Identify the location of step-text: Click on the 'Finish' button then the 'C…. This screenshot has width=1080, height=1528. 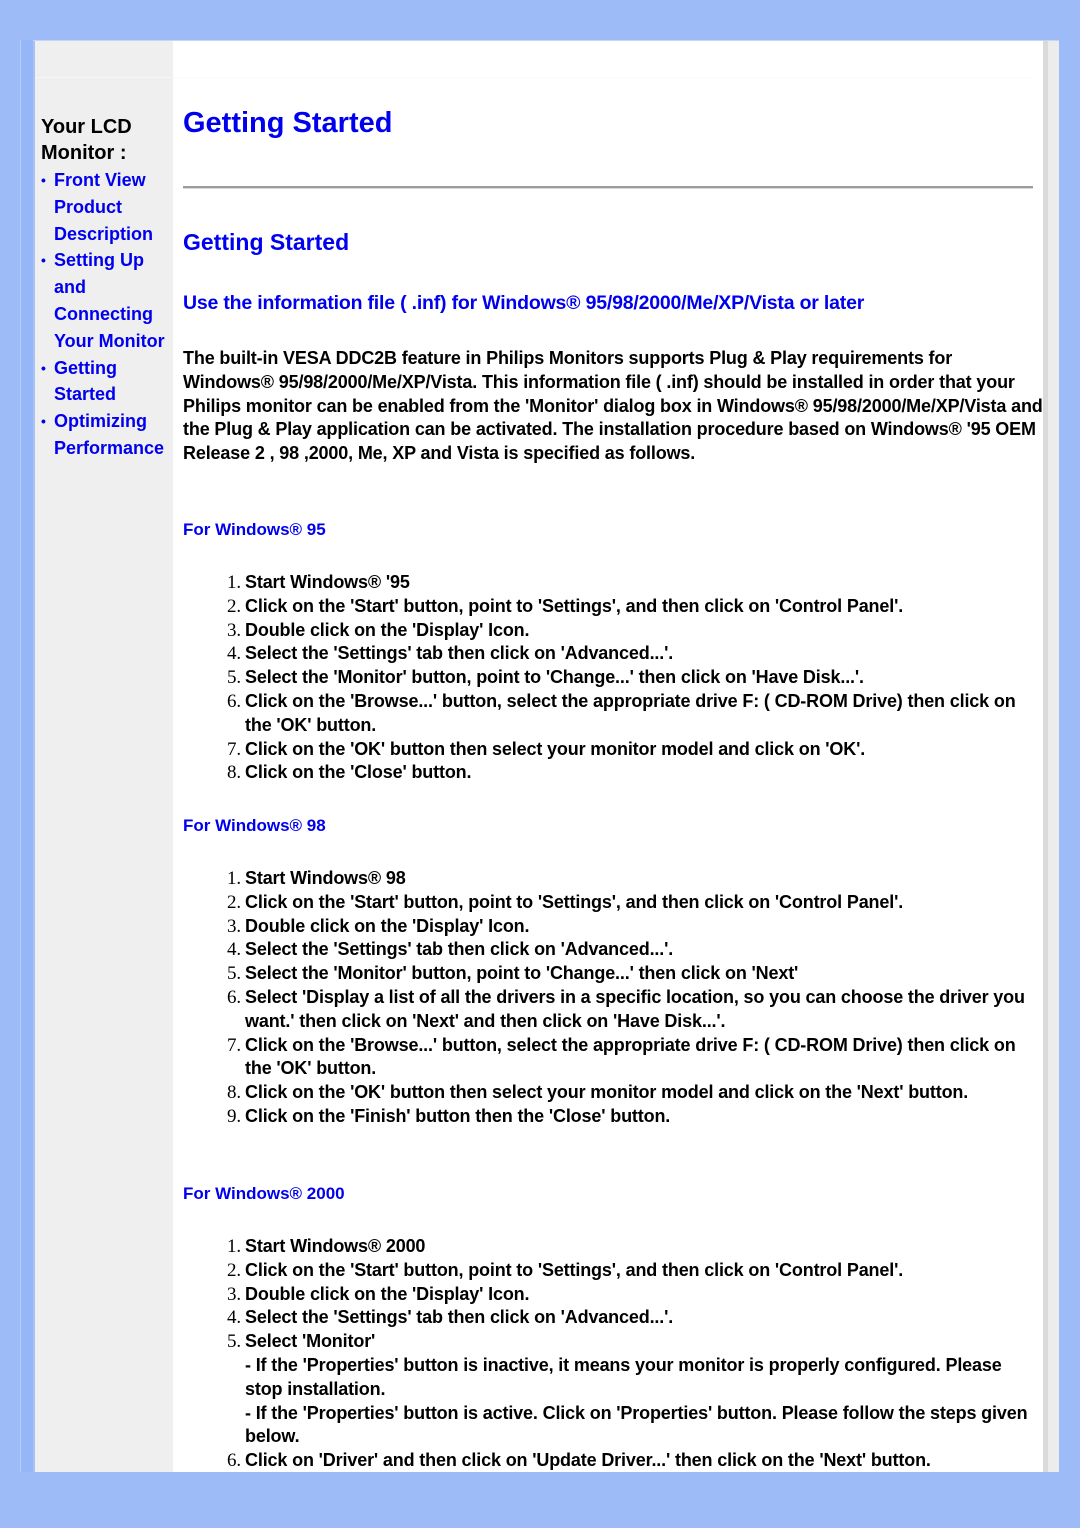
(458, 1115).